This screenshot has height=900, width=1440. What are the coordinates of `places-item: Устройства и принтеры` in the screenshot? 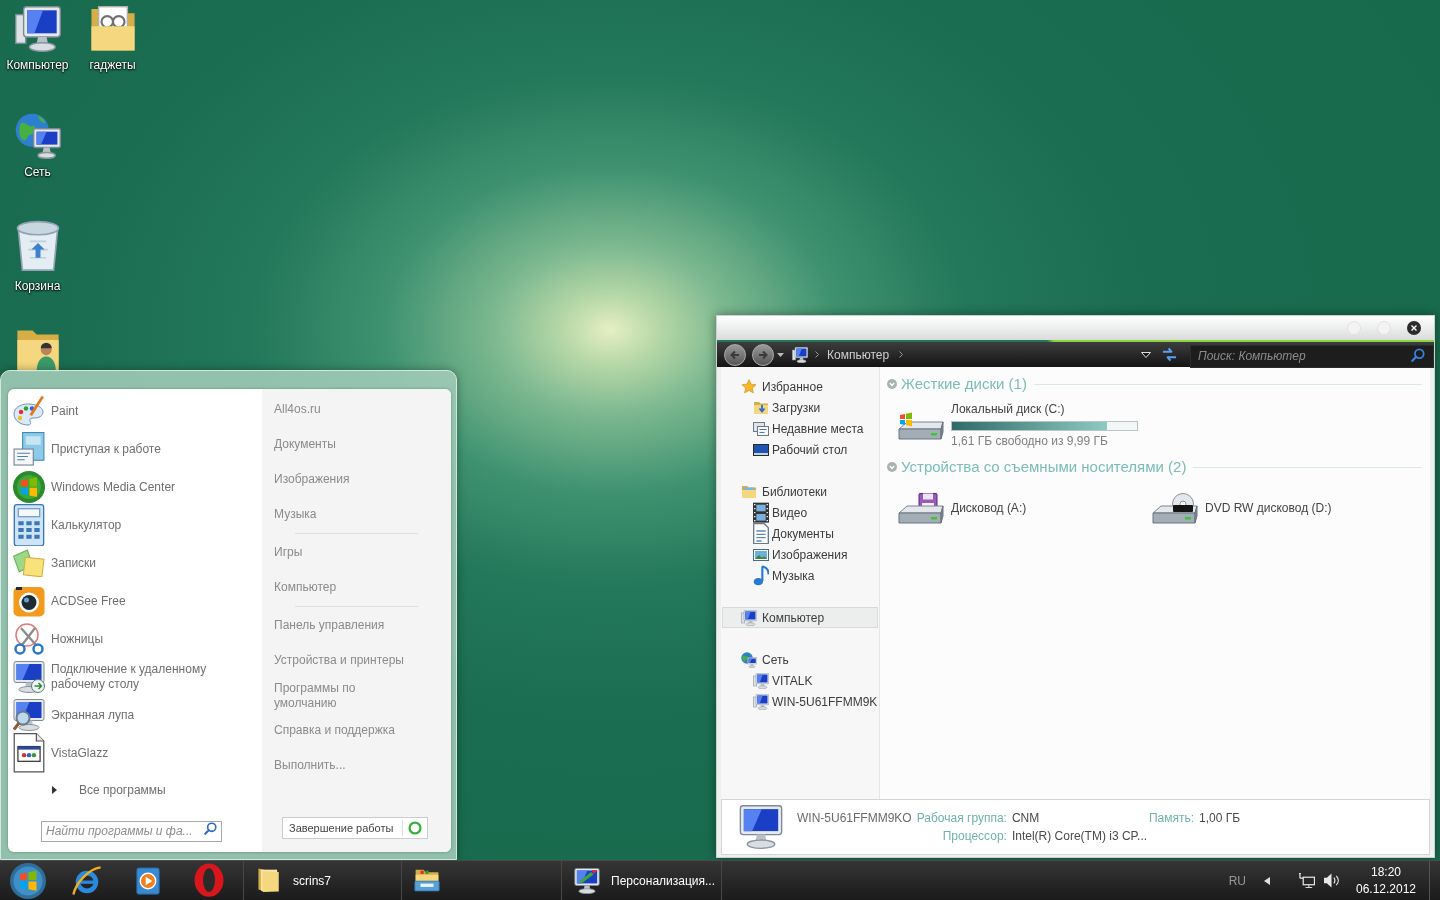 It's located at (356, 660).